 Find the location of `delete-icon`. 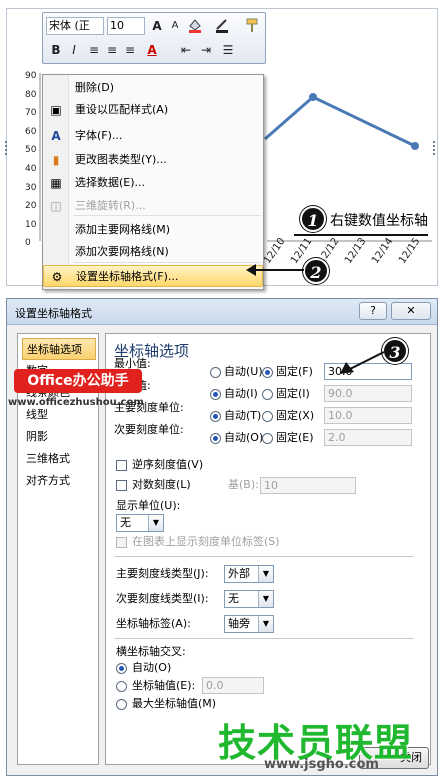

delete-icon is located at coordinates (56, 88).